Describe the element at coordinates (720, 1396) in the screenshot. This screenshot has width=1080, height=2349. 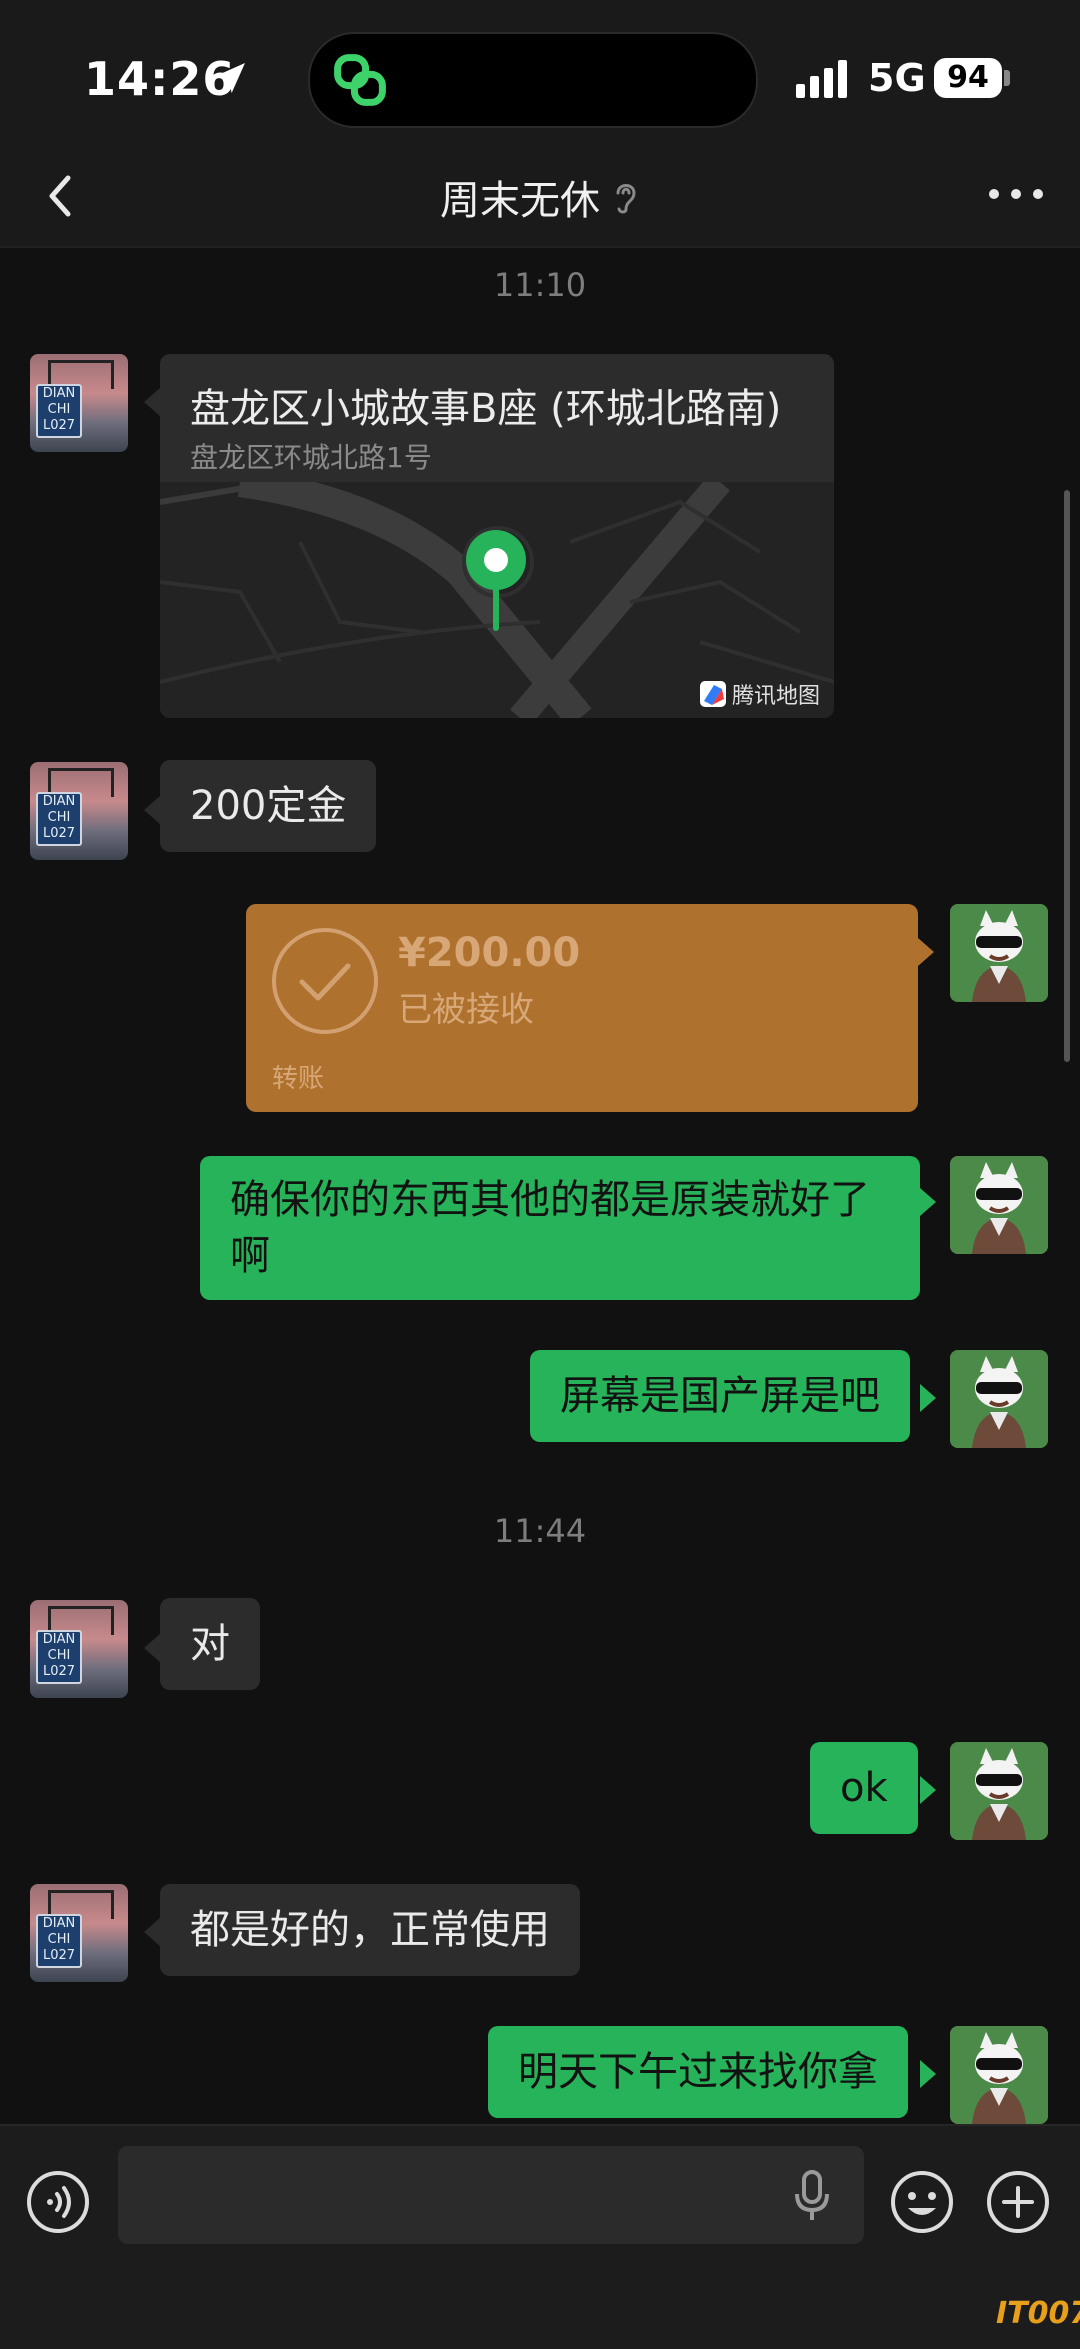
I see `message-bubble: 屏幕是国产屏是吧` at that location.